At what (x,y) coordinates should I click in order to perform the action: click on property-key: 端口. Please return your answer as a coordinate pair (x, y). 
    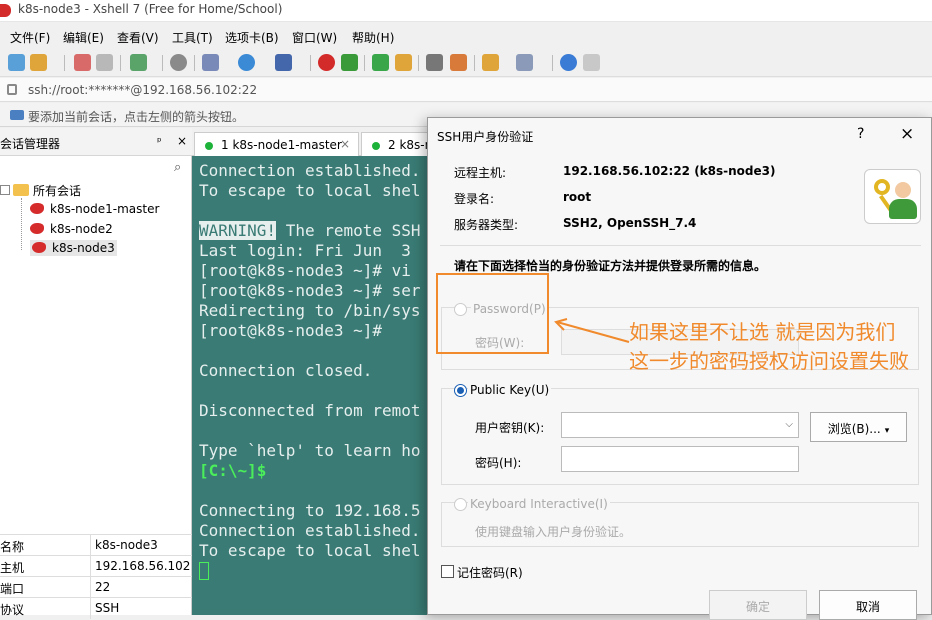
    Looking at the image, I should click on (12, 589).